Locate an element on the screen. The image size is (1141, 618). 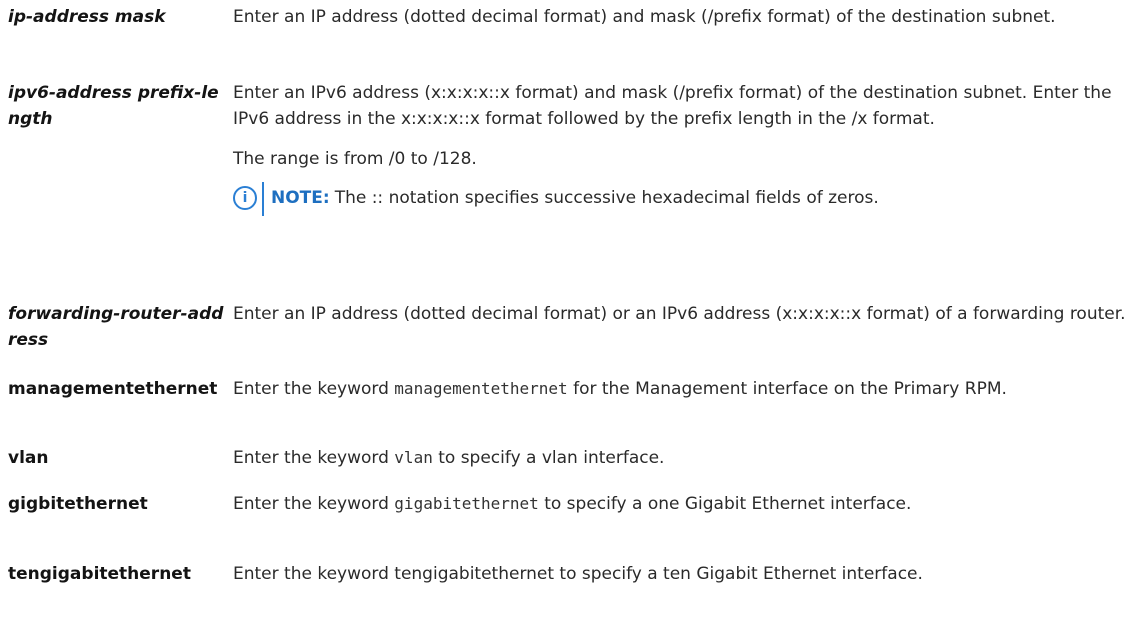
desc-text-post: to specify a vlan interface. is located at coordinates (548, 458).